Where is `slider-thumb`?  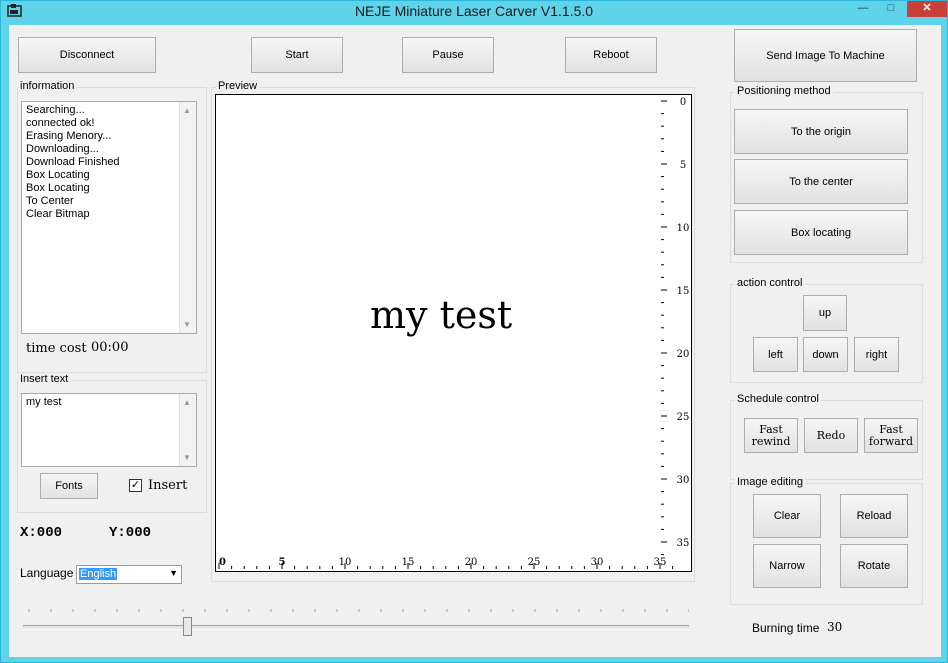 slider-thumb is located at coordinates (187, 626).